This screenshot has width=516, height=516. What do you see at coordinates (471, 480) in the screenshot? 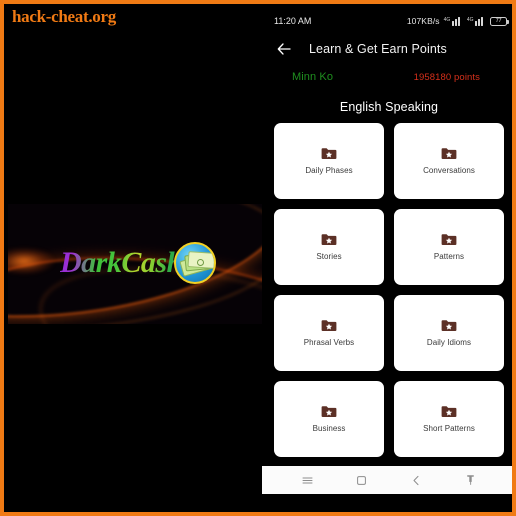
I see `pin-icon` at bounding box center [471, 480].